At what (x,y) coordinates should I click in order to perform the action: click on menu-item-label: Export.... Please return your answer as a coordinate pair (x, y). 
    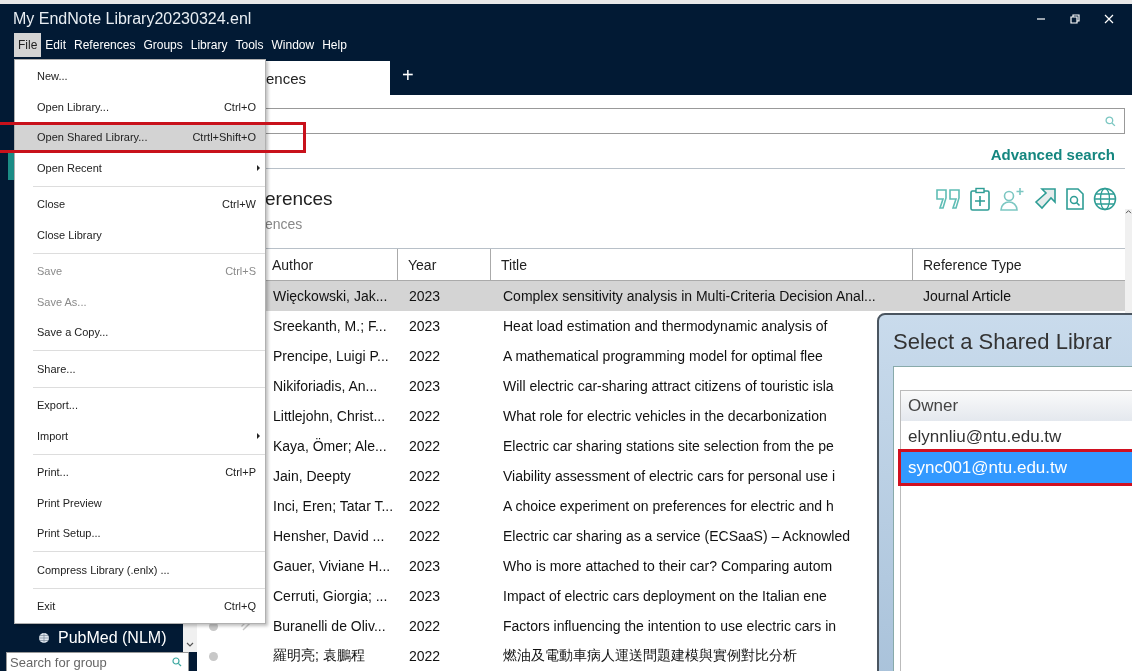
    Looking at the image, I should click on (57, 405).